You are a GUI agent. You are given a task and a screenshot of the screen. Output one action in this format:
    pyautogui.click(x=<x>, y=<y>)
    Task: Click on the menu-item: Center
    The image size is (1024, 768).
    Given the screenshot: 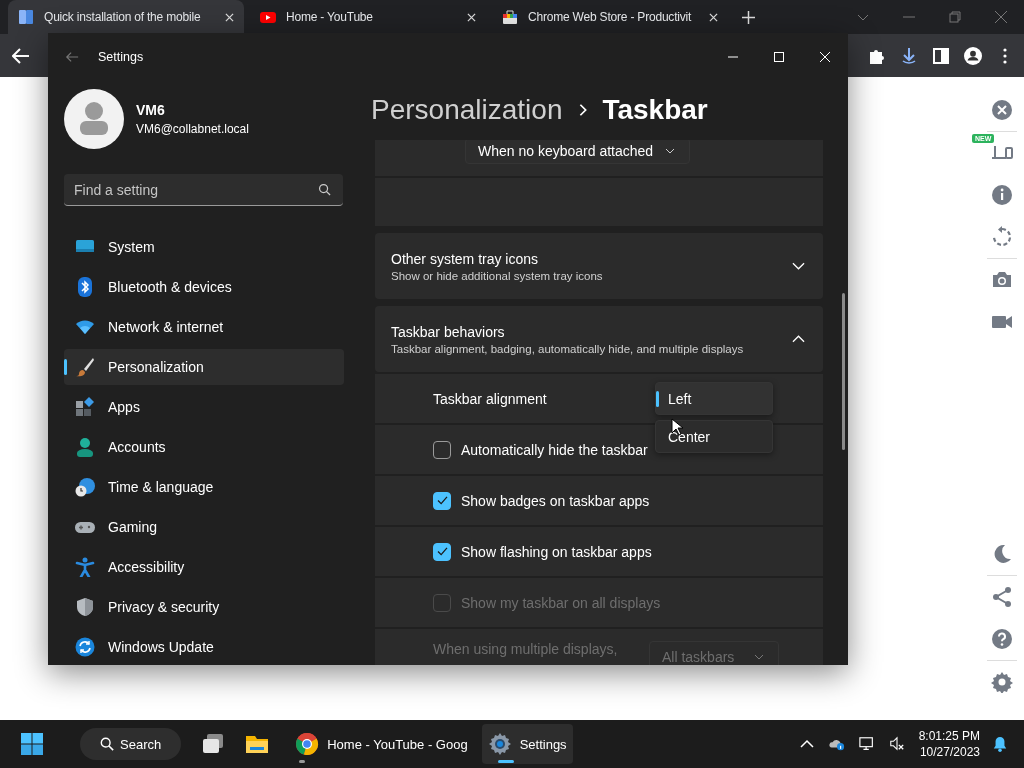 What is the action you would take?
    pyautogui.click(x=714, y=436)
    